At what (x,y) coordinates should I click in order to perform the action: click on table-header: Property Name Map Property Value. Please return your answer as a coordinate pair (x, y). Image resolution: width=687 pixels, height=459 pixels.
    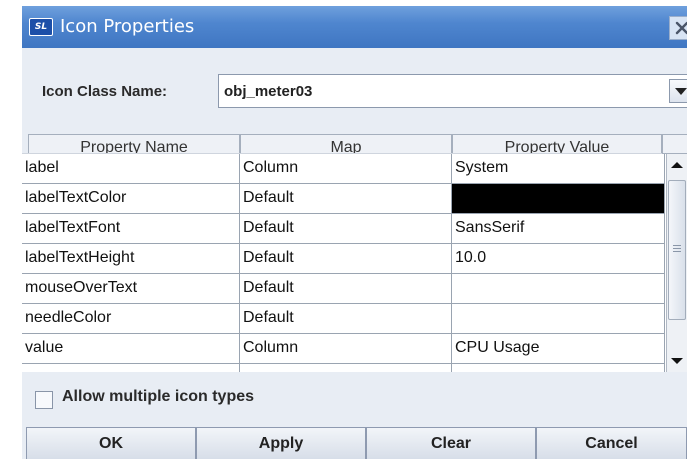
    Looking at the image, I should click on (357, 144).